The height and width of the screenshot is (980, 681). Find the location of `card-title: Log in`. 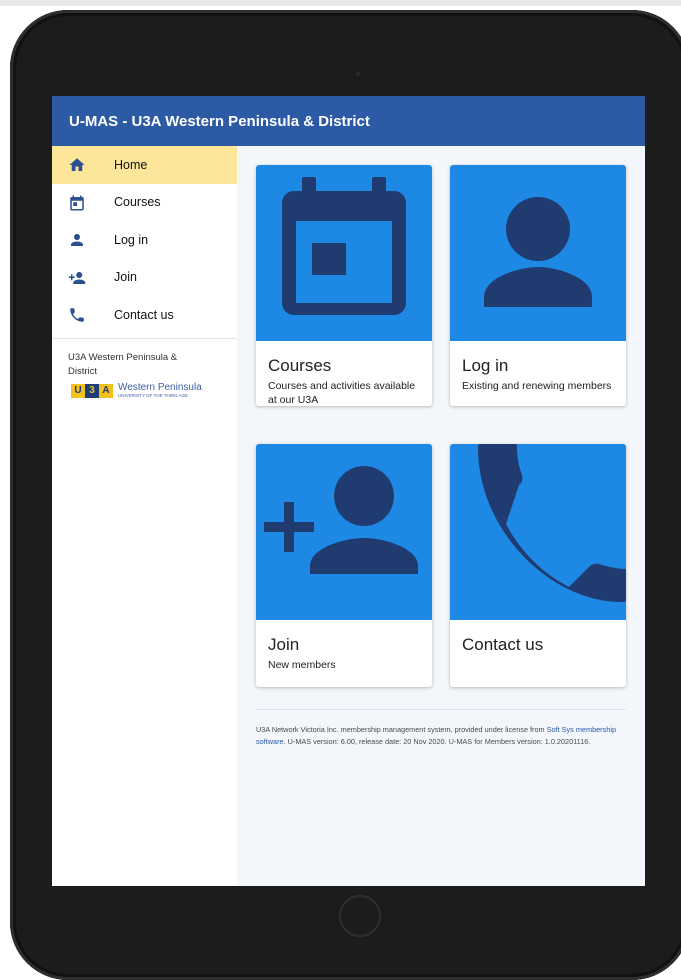

card-title: Log in is located at coordinates (485, 365).